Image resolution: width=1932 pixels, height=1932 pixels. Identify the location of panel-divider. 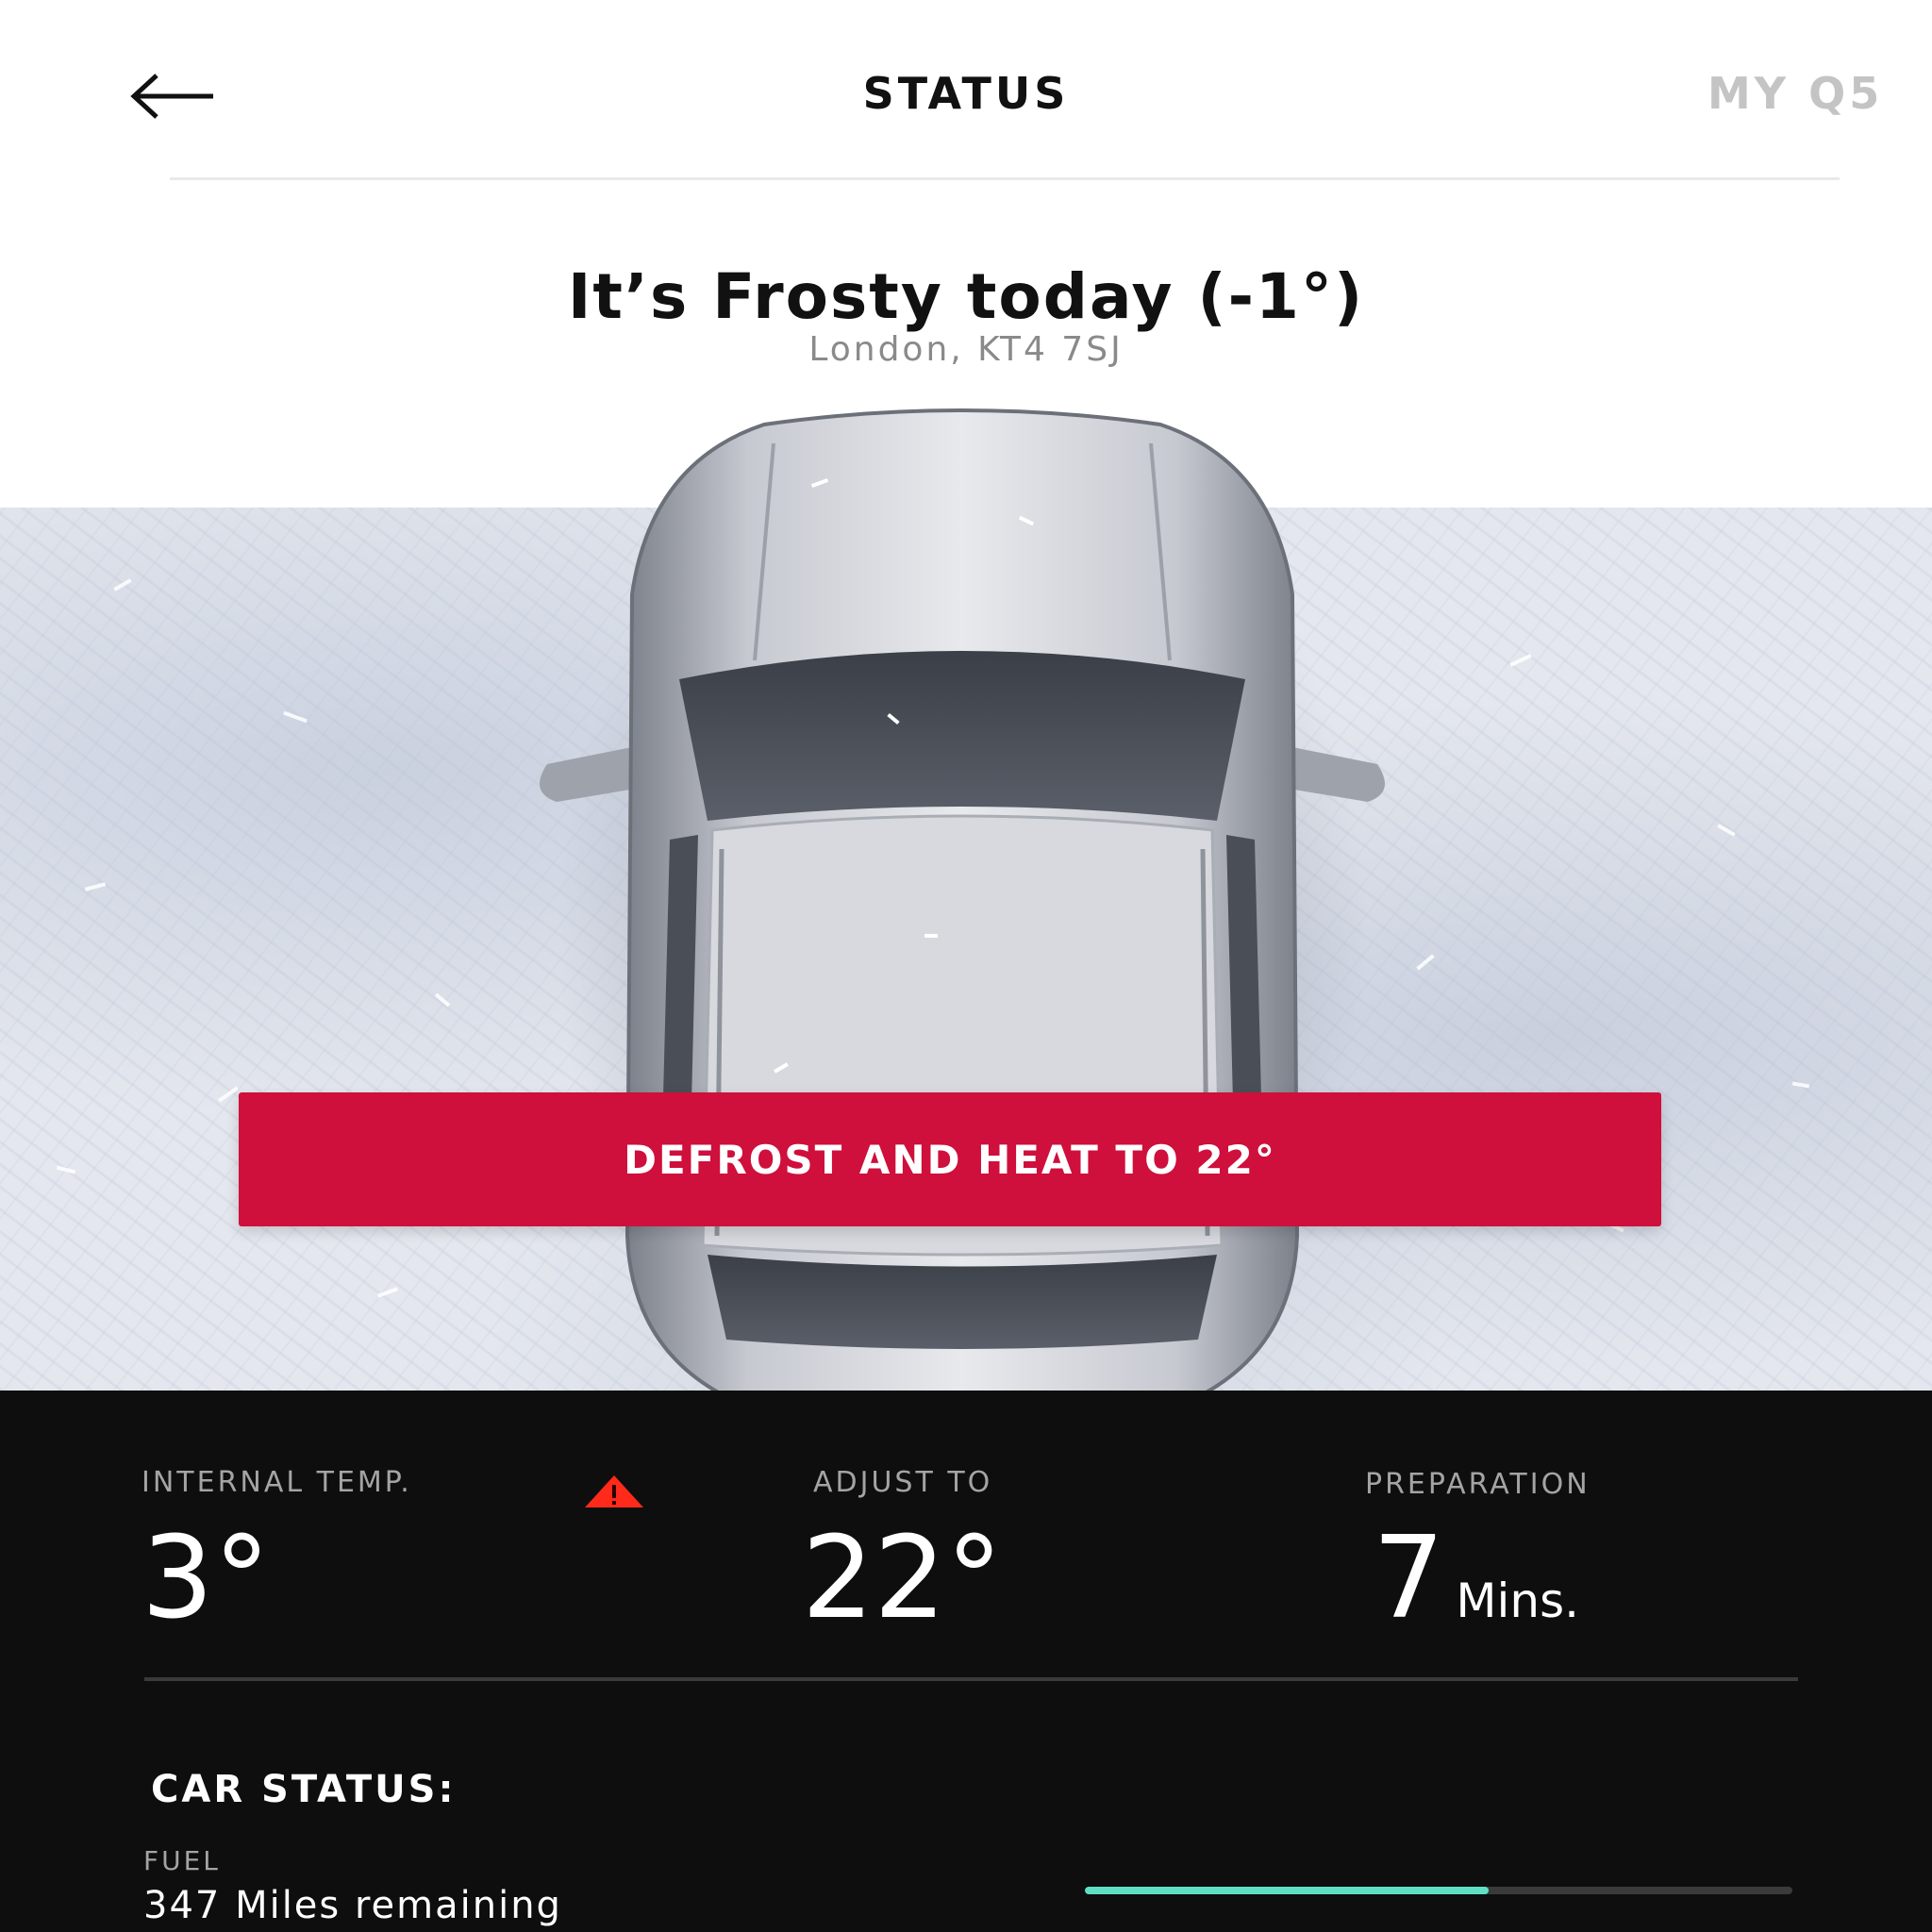
(971, 1679).